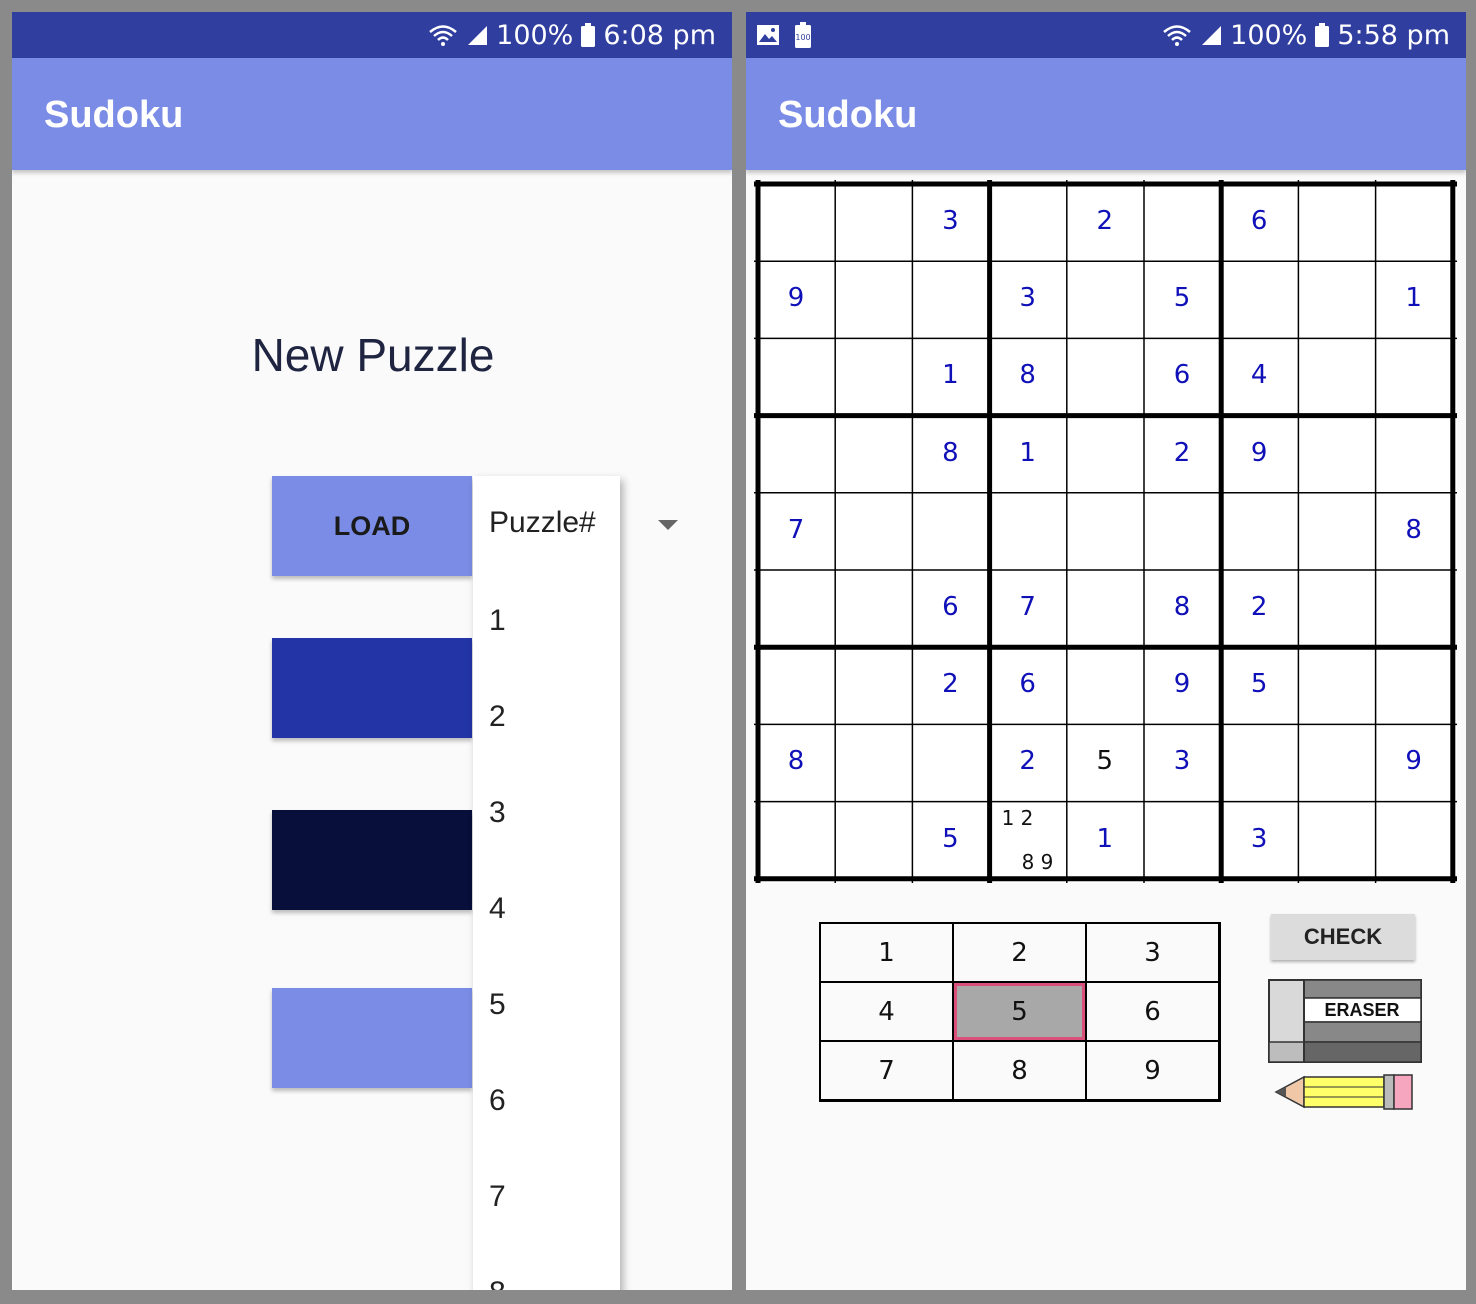 This screenshot has width=1476, height=1304. What do you see at coordinates (1027, 607) in the screenshot?
I see `cell-digit: 7` at bounding box center [1027, 607].